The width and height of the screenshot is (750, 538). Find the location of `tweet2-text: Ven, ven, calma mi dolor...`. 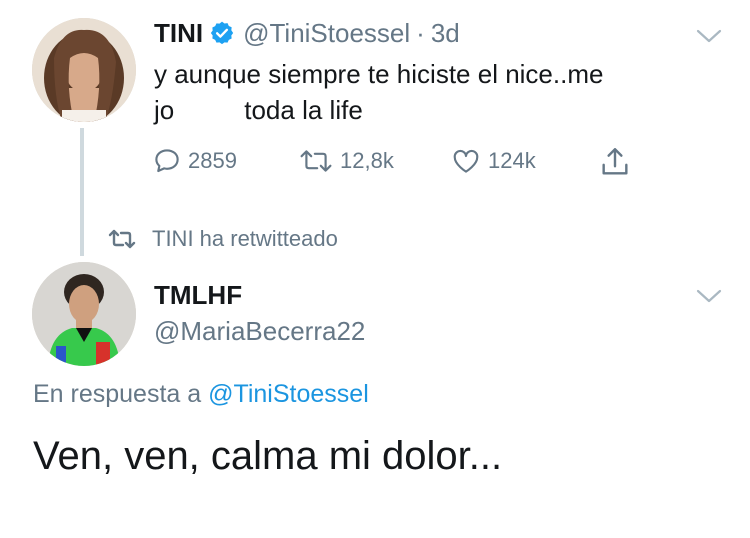

tweet2-text: Ven, ven, calma mi dolor... is located at coordinates (268, 456).